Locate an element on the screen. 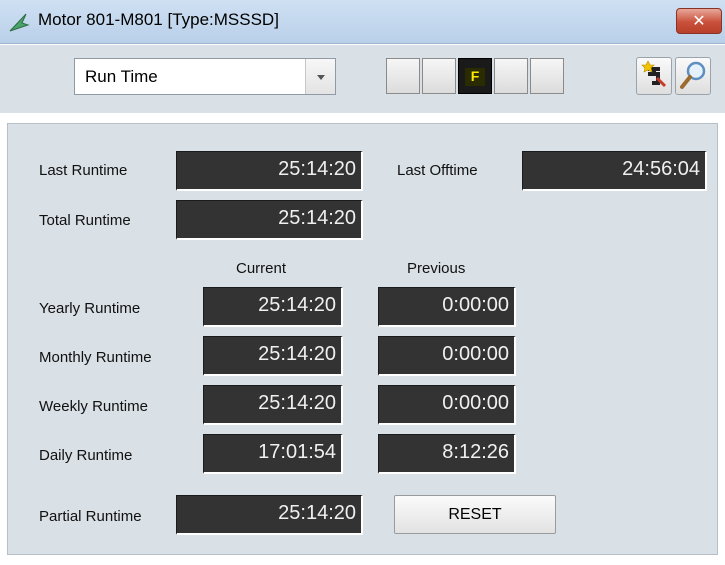 The image size is (725, 565). previous-column-header: Previous is located at coordinates (436, 268).